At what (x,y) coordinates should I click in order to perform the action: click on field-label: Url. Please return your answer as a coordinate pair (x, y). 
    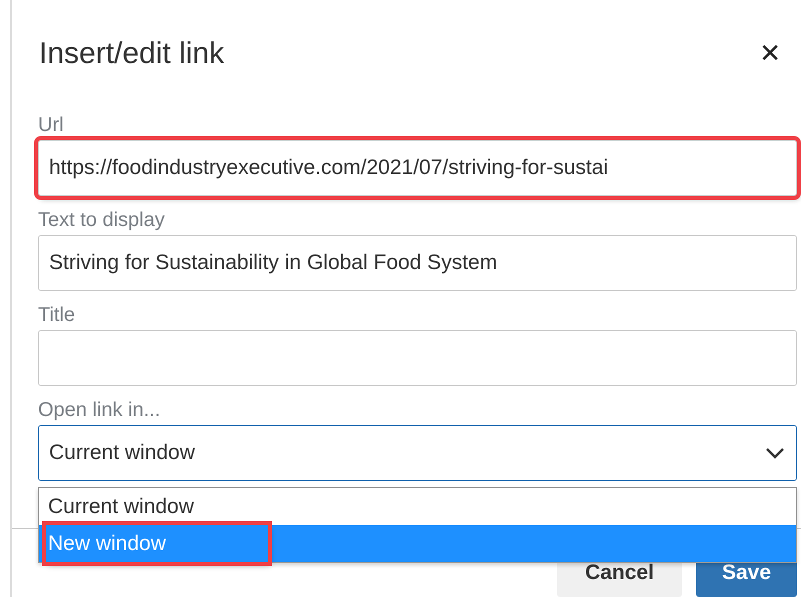
    Looking at the image, I should click on (51, 125).